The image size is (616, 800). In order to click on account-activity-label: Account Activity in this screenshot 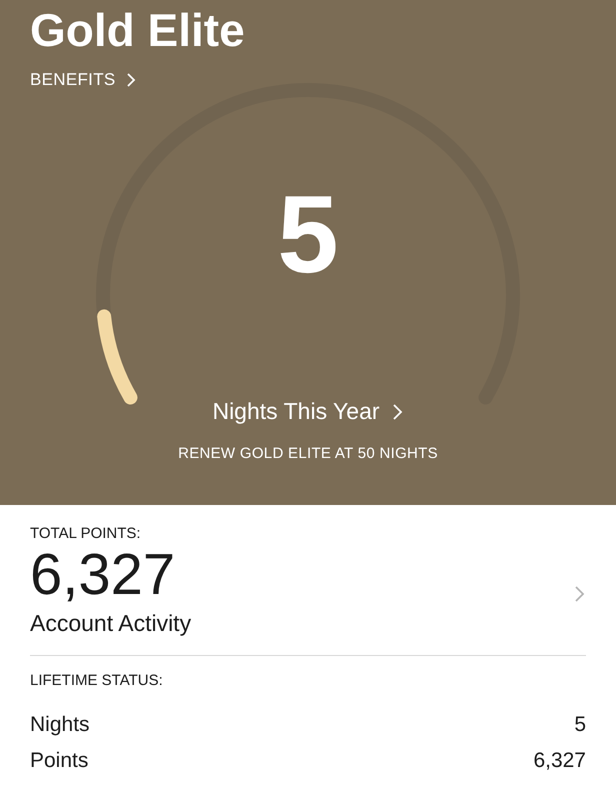, I will do `click(111, 623)`.